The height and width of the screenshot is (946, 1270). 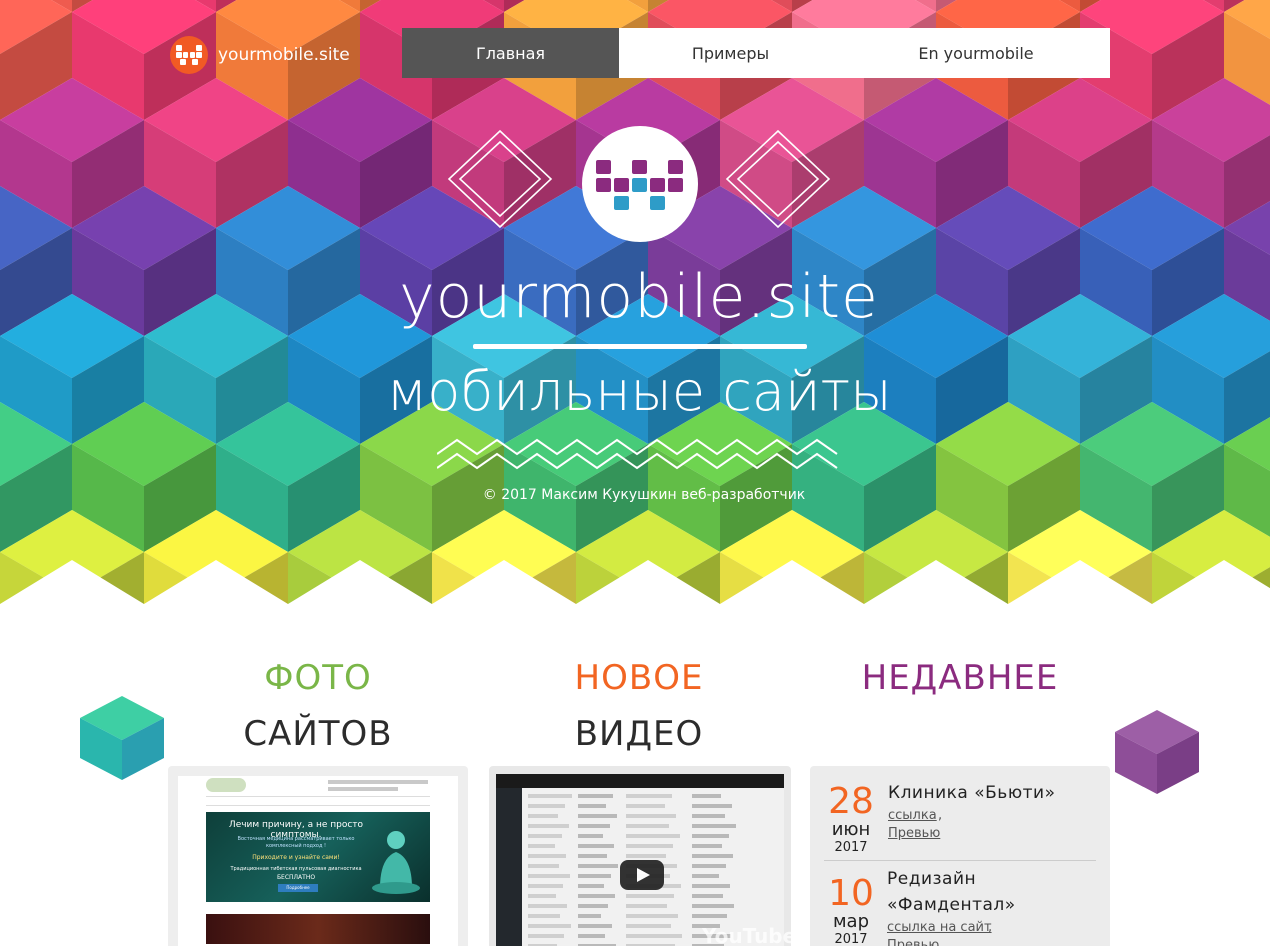 I want to click on column-title-line1: НЕДАВНЕЕ, so click(x=960, y=678).